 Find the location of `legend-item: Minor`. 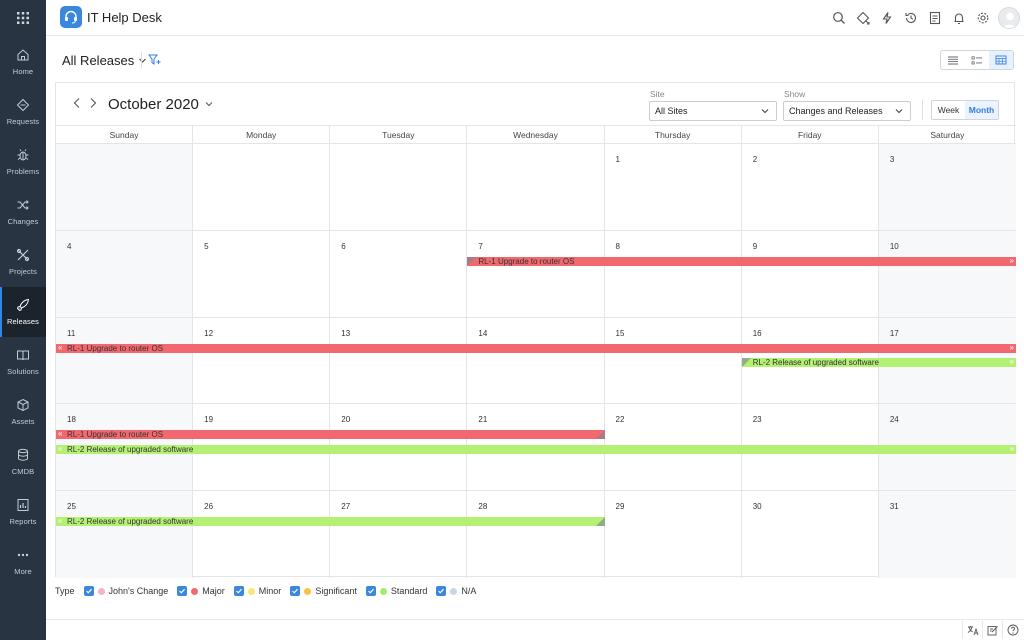

legend-item: Minor is located at coordinates (257, 591).